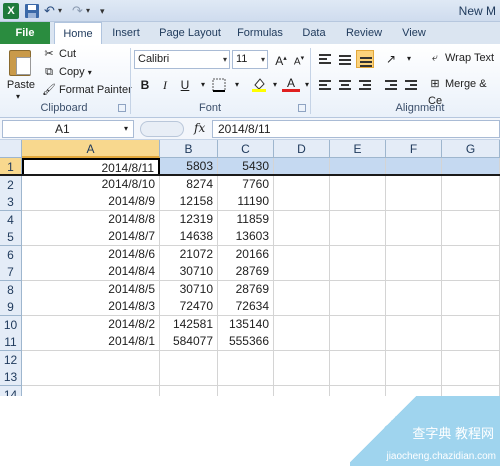 The height and width of the screenshot is (466, 500). What do you see at coordinates (90, 72) in the screenshot?
I see `copy-dropdown-icon: ▾` at bounding box center [90, 72].